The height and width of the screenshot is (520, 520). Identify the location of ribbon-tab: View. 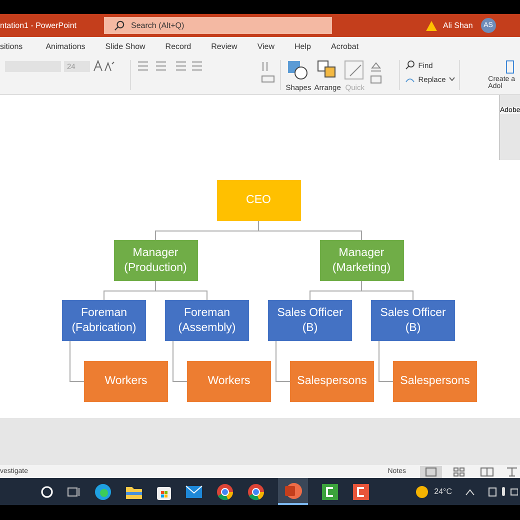
(271, 46).